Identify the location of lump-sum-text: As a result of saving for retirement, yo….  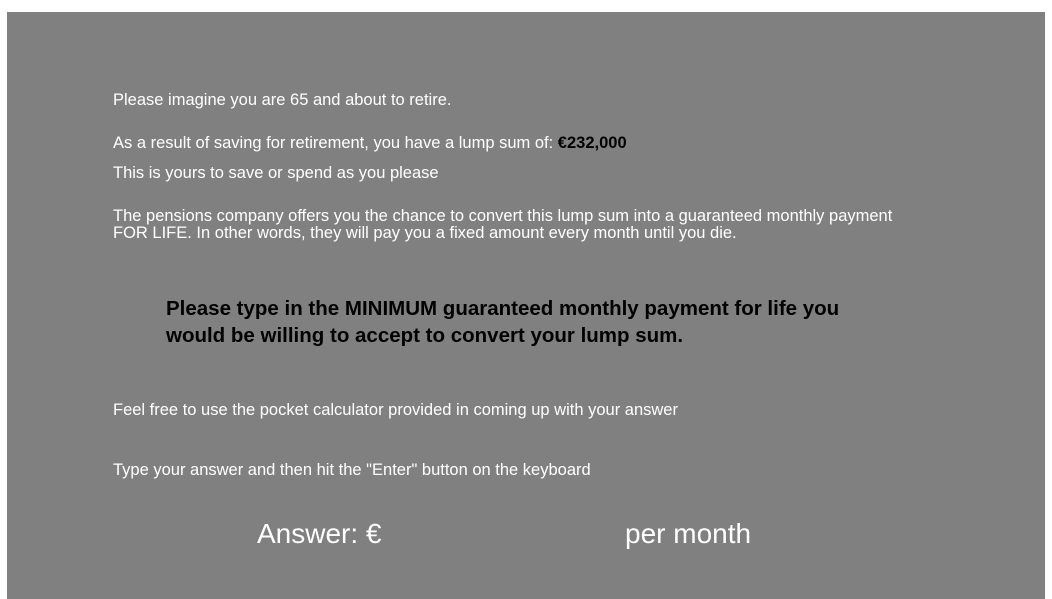
(333, 143).